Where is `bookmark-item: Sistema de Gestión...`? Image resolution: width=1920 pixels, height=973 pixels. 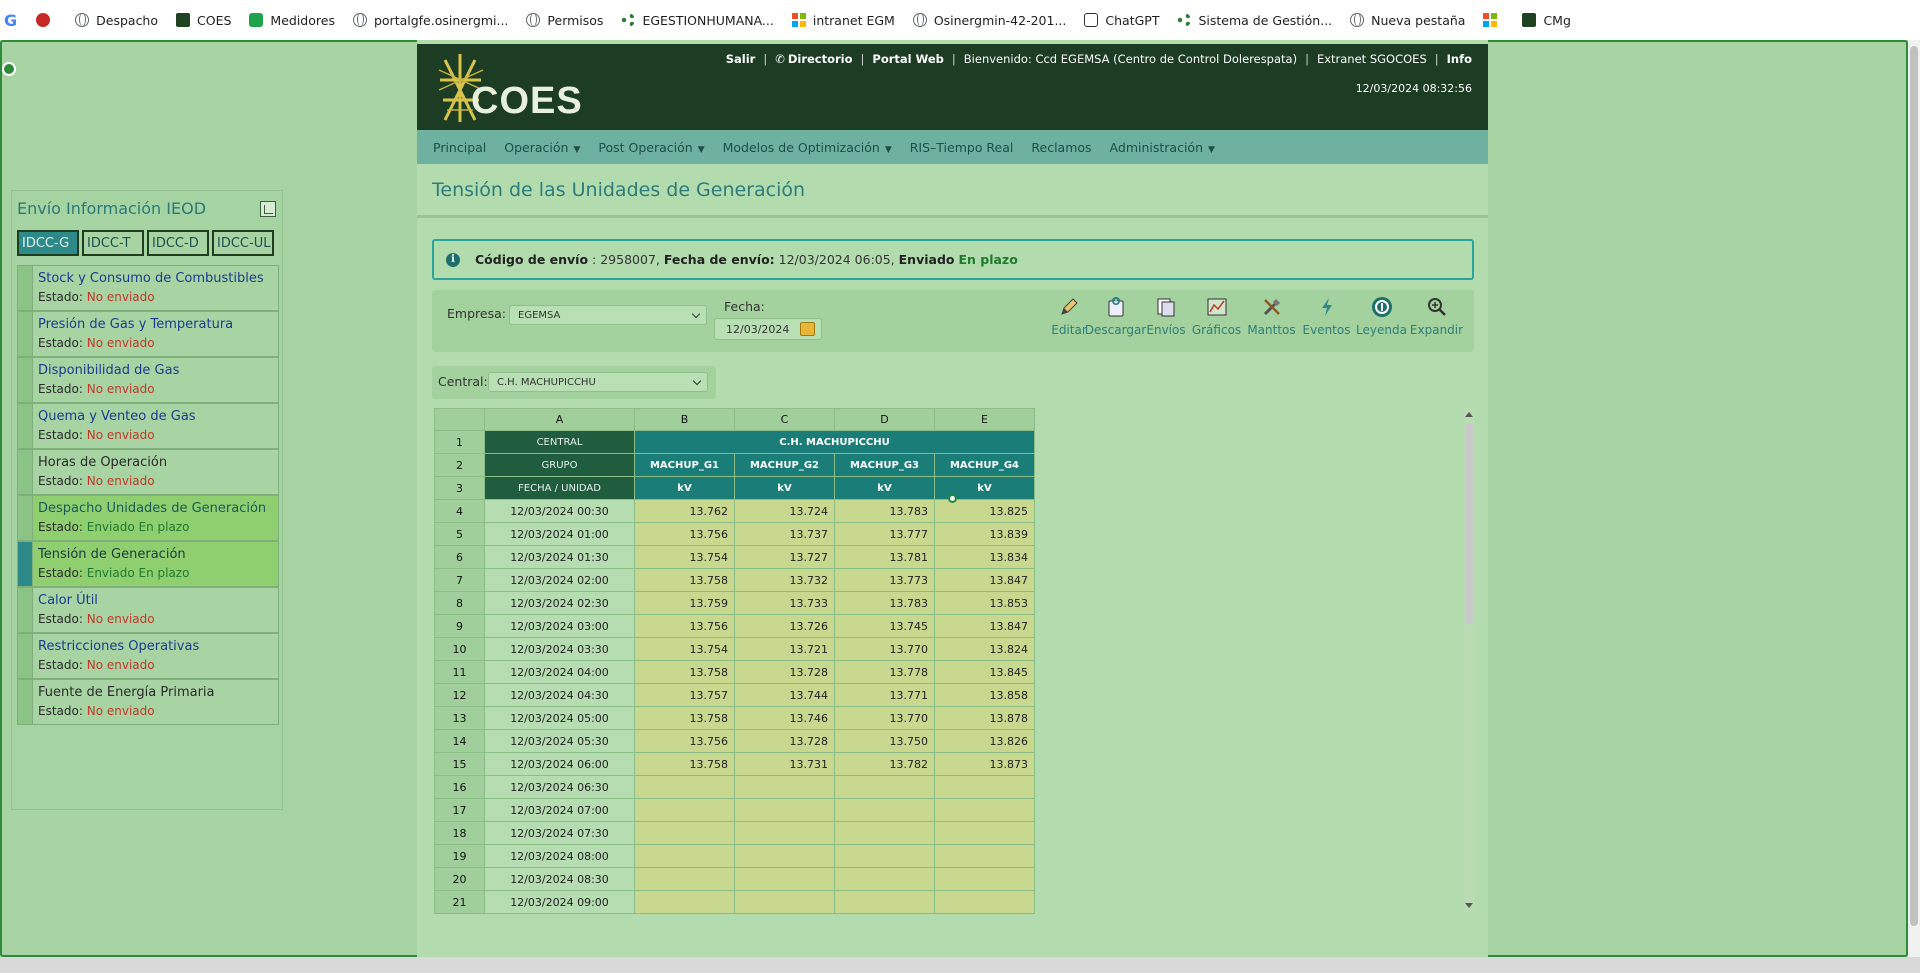
bookmark-item: Sistema de Gestión... is located at coordinates (1254, 20).